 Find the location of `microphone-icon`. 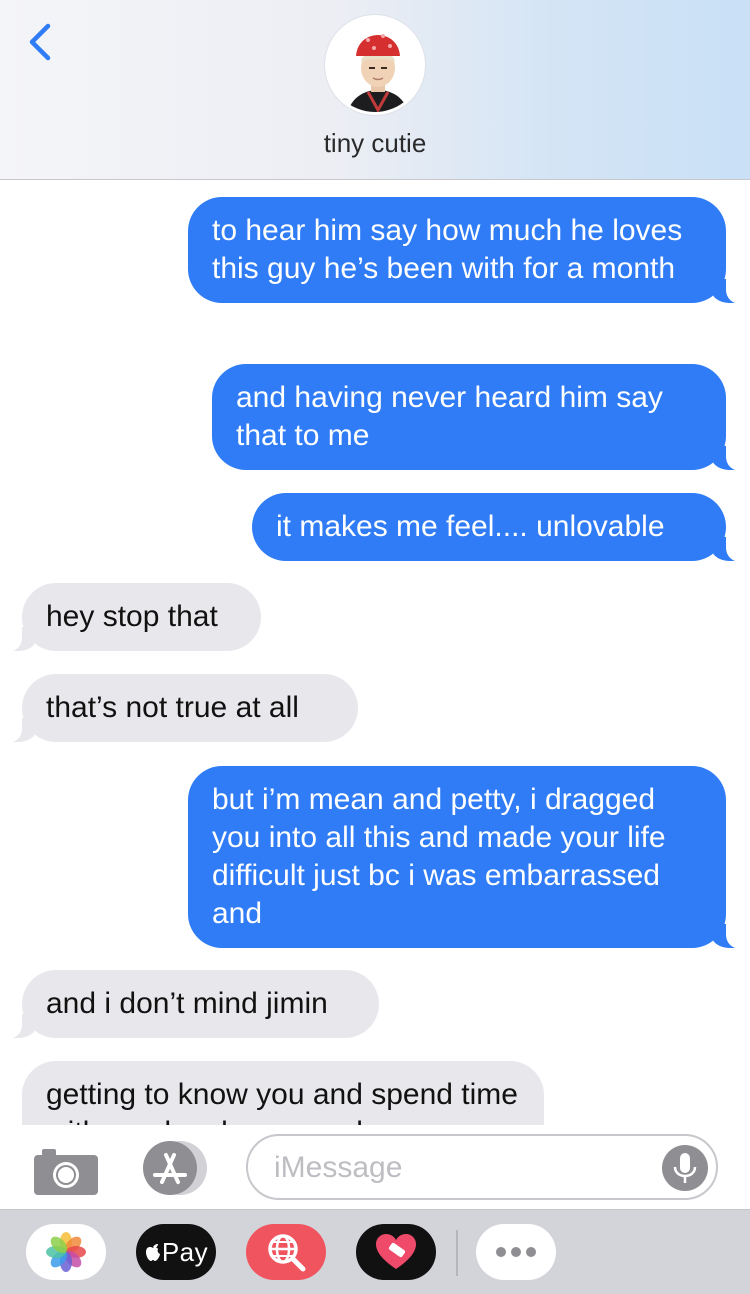

microphone-icon is located at coordinates (685, 1168).